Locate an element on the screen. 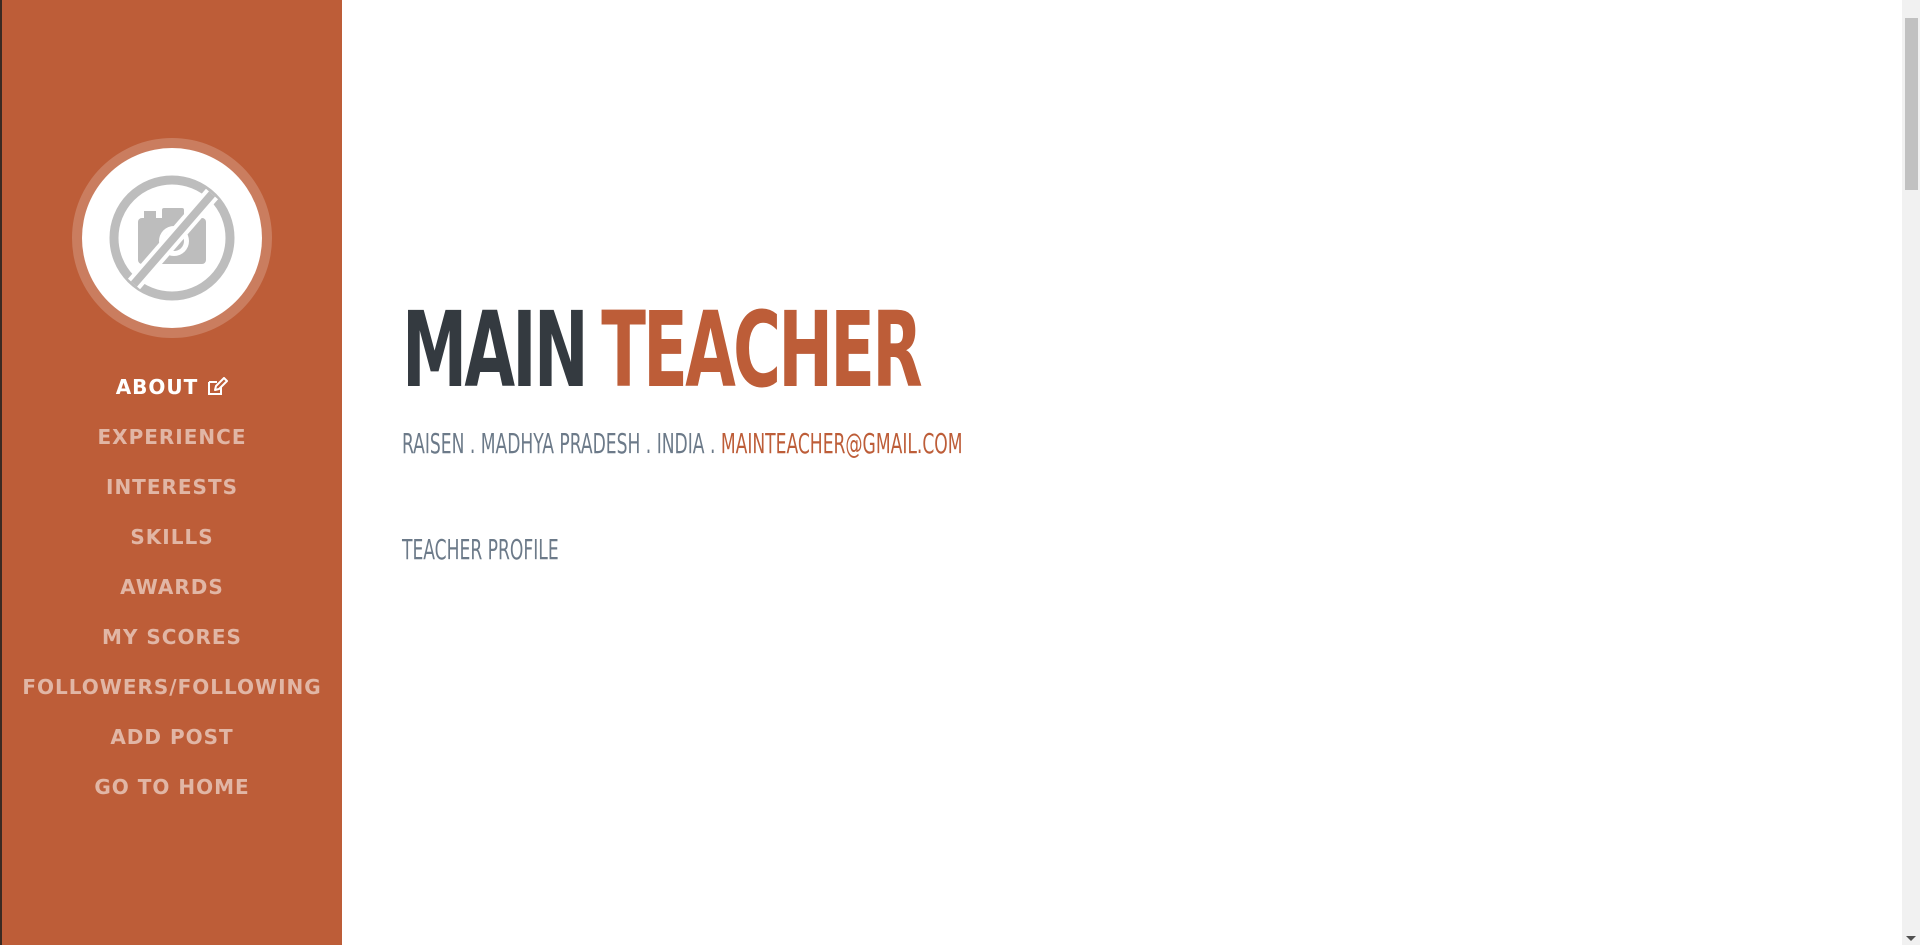 This screenshot has width=1920, height=945. nav-item-interests: INTERESTS is located at coordinates (172, 487).